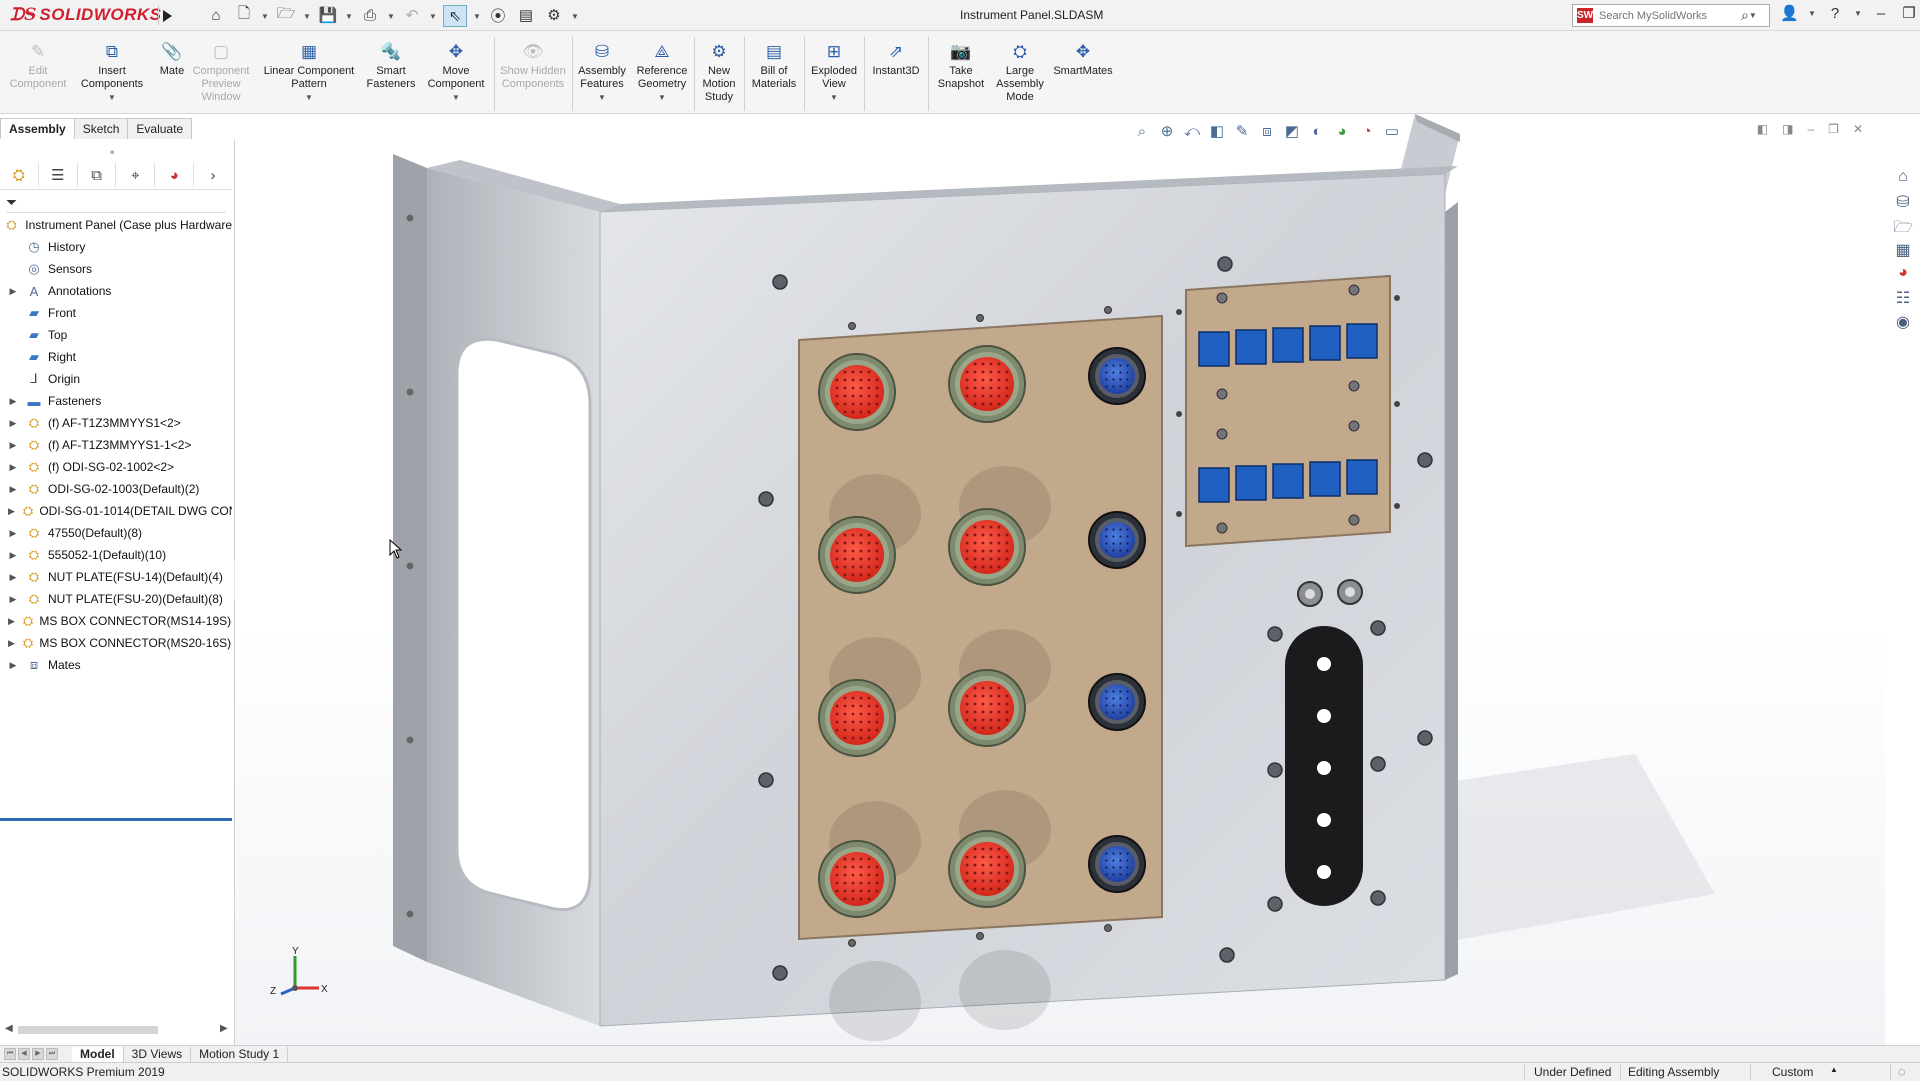  Describe the element at coordinates (1789, 13) in the screenshot. I see `user-icon: 👤` at that location.